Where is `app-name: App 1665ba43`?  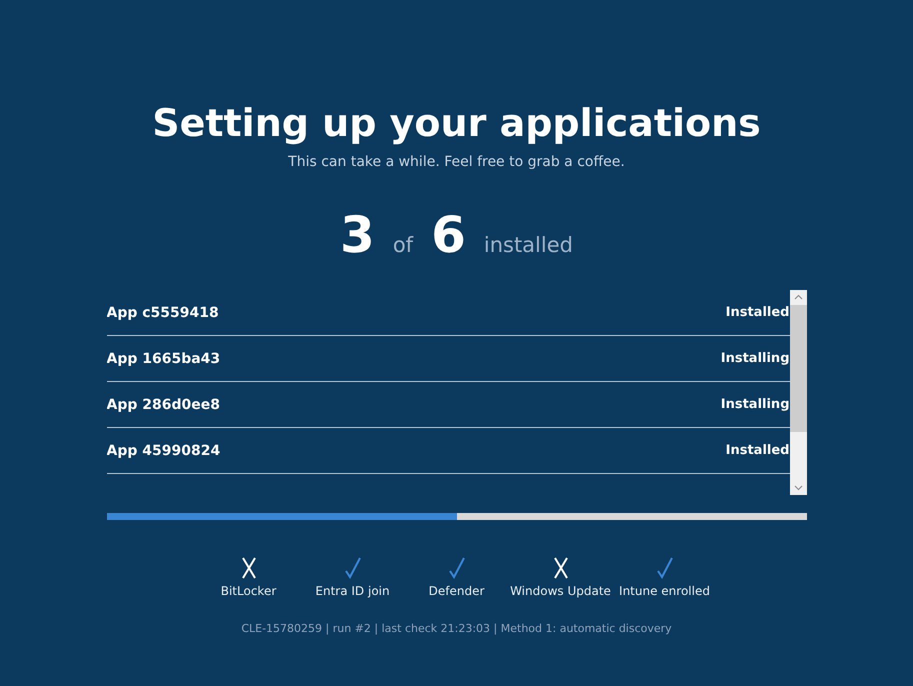
app-name: App 1665ba43 is located at coordinates (163, 358).